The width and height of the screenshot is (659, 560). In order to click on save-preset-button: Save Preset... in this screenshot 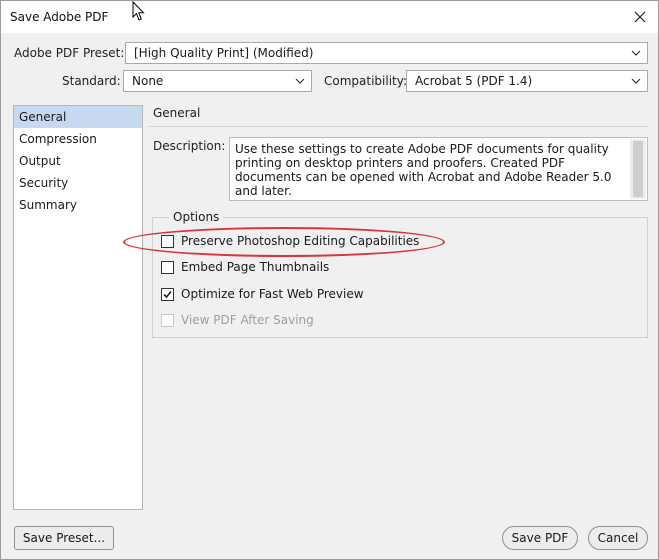, I will do `click(64, 538)`.